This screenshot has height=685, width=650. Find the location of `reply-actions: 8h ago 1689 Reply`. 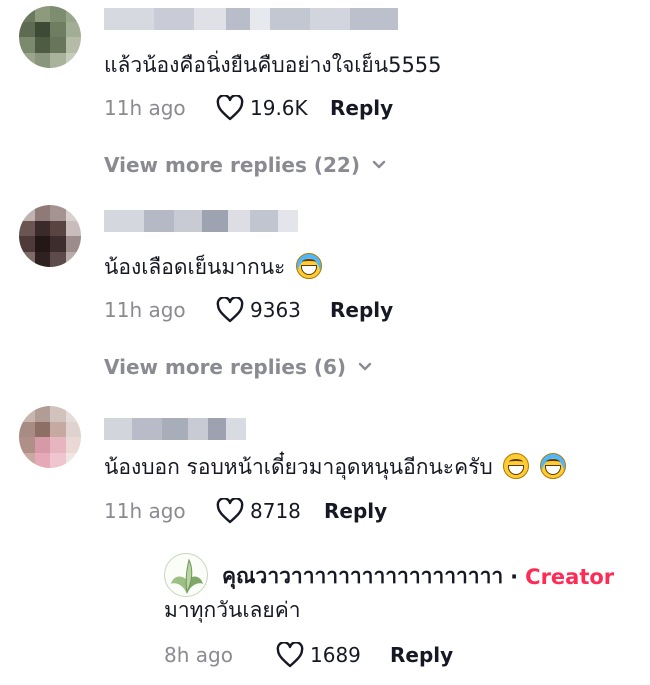

reply-actions: 8h ago 1689 Reply is located at coordinates (308, 655).